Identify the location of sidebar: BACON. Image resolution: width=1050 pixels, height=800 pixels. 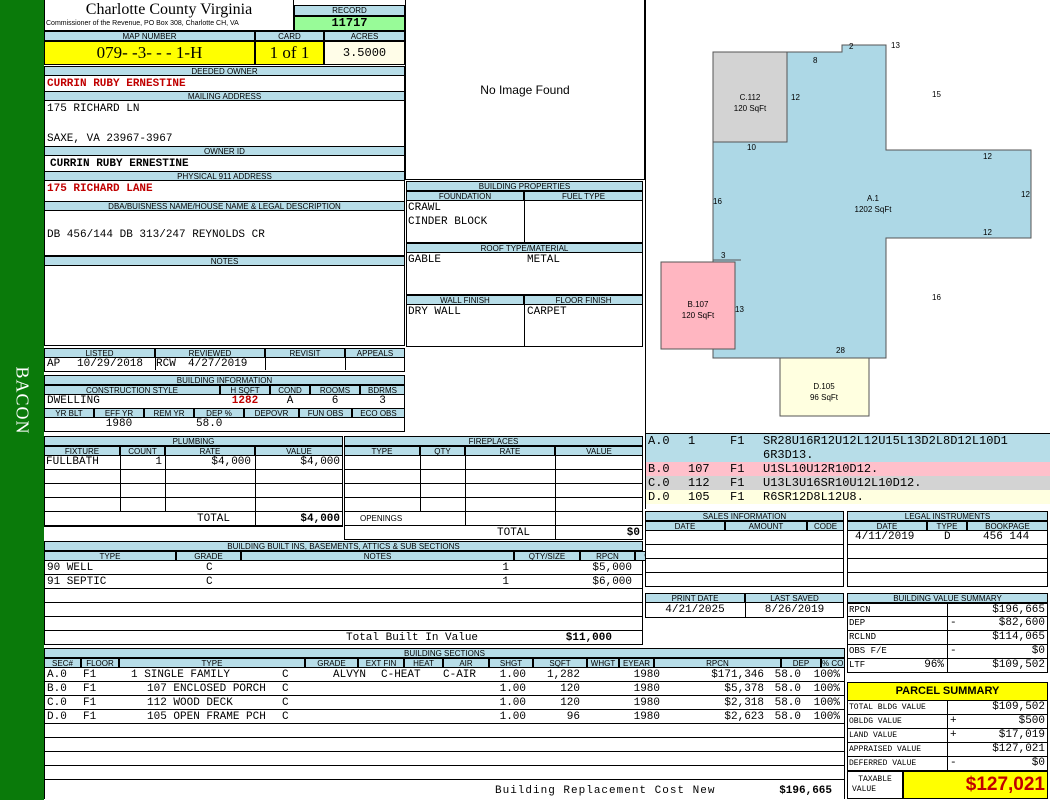
(22, 400).